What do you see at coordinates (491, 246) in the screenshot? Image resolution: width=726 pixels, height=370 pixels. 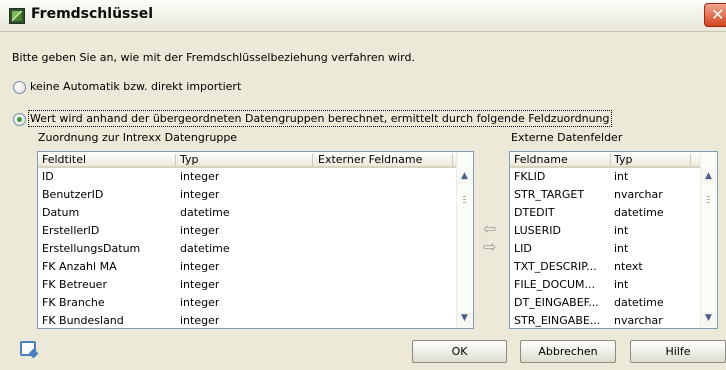 I see `move-right-button: ⇨` at bounding box center [491, 246].